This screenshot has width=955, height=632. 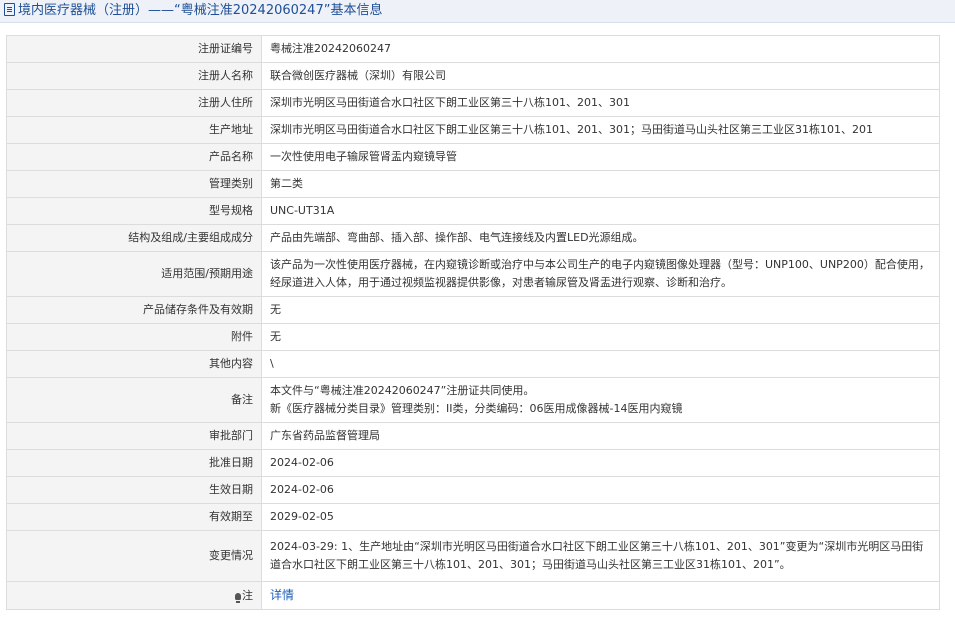 What do you see at coordinates (600, 49) in the screenshot?
I see `field-value: 粤械注准20242060247` at bounding box center [600, 49].